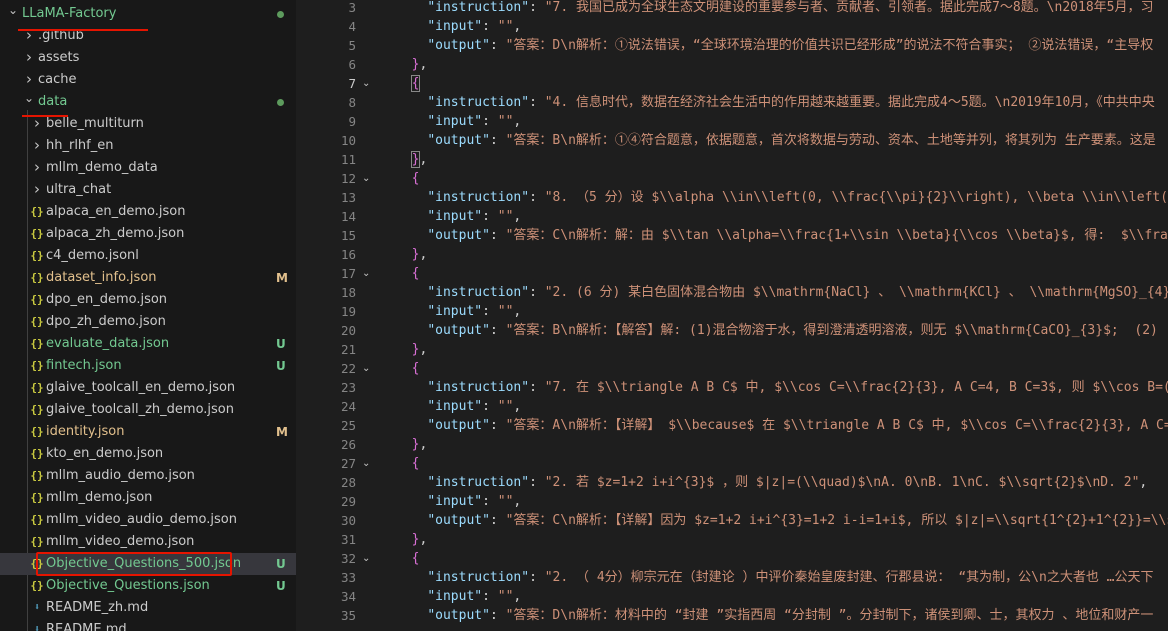 The height and width of the screenshot is (631, 1168). What do you see at coordinates (148, 498) in the screenshot?
I see `tree-file: {} mllm_demo.json` at bounding box center [148, 498].